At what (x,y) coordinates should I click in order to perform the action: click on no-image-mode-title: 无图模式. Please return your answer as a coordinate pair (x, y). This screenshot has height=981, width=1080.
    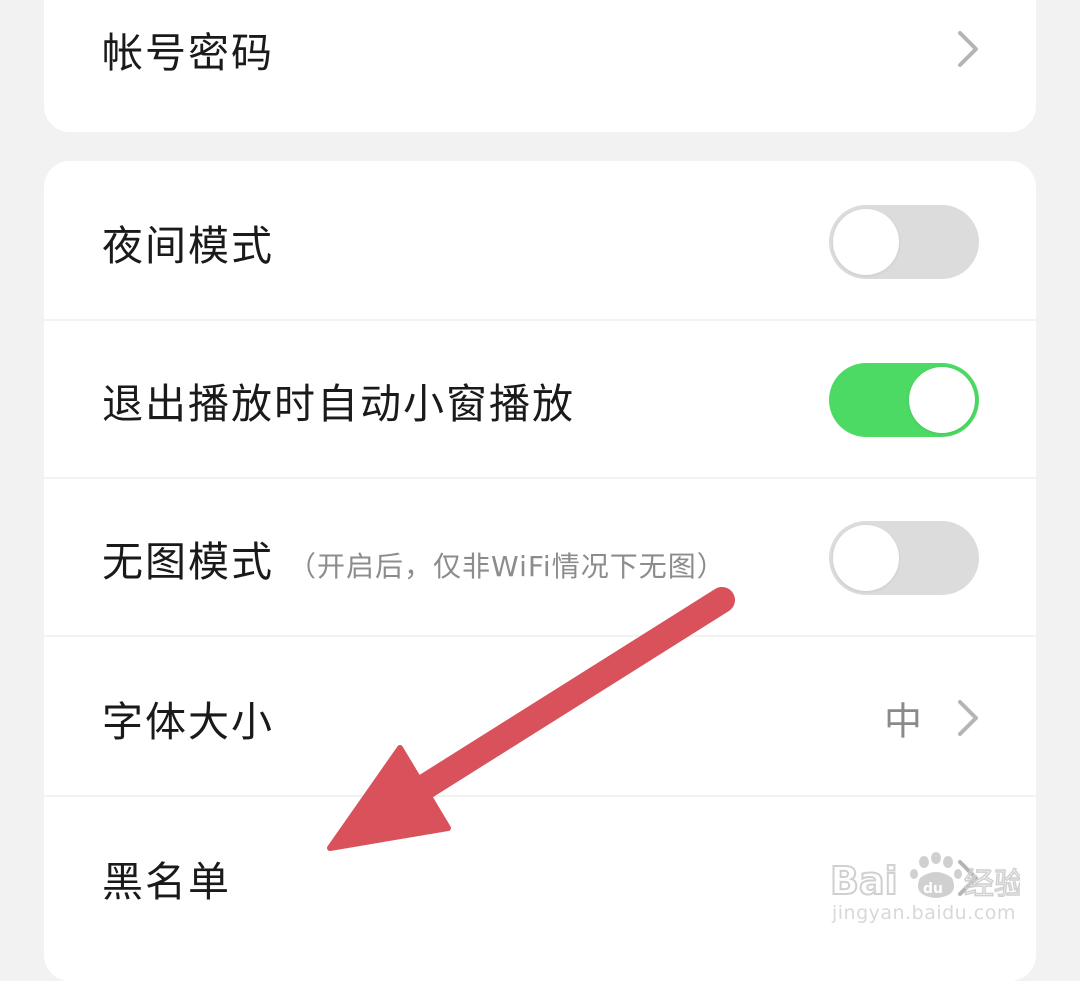
    Looking at the image, I should click on (188, 562).